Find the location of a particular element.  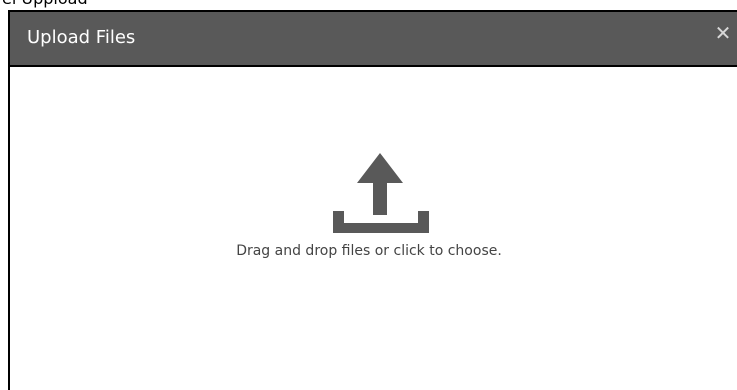

dialog-header: Upload Files ✕ is located at coordinates (373, 39).